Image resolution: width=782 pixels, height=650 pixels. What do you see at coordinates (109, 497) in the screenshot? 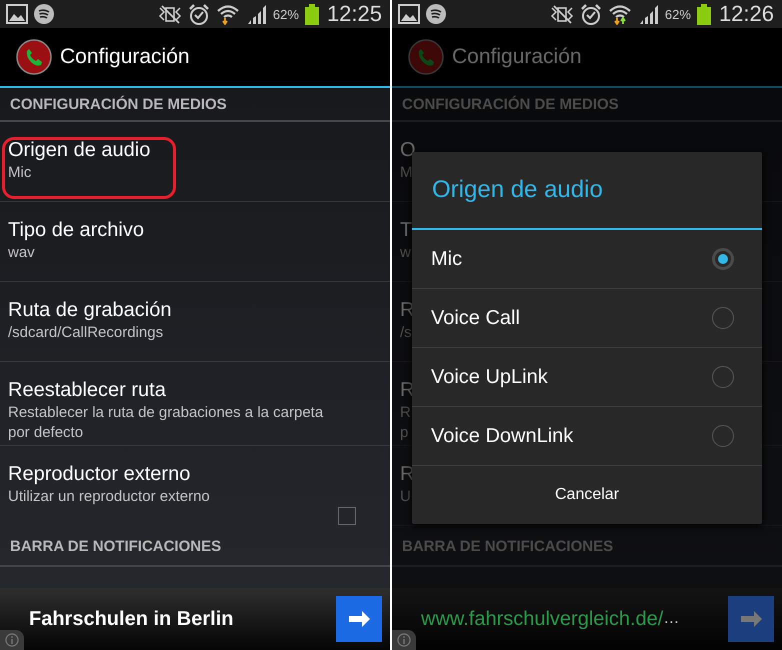
I see `setting-summary: Utilizar un reproductor externo` at bounding box center [109, 497].